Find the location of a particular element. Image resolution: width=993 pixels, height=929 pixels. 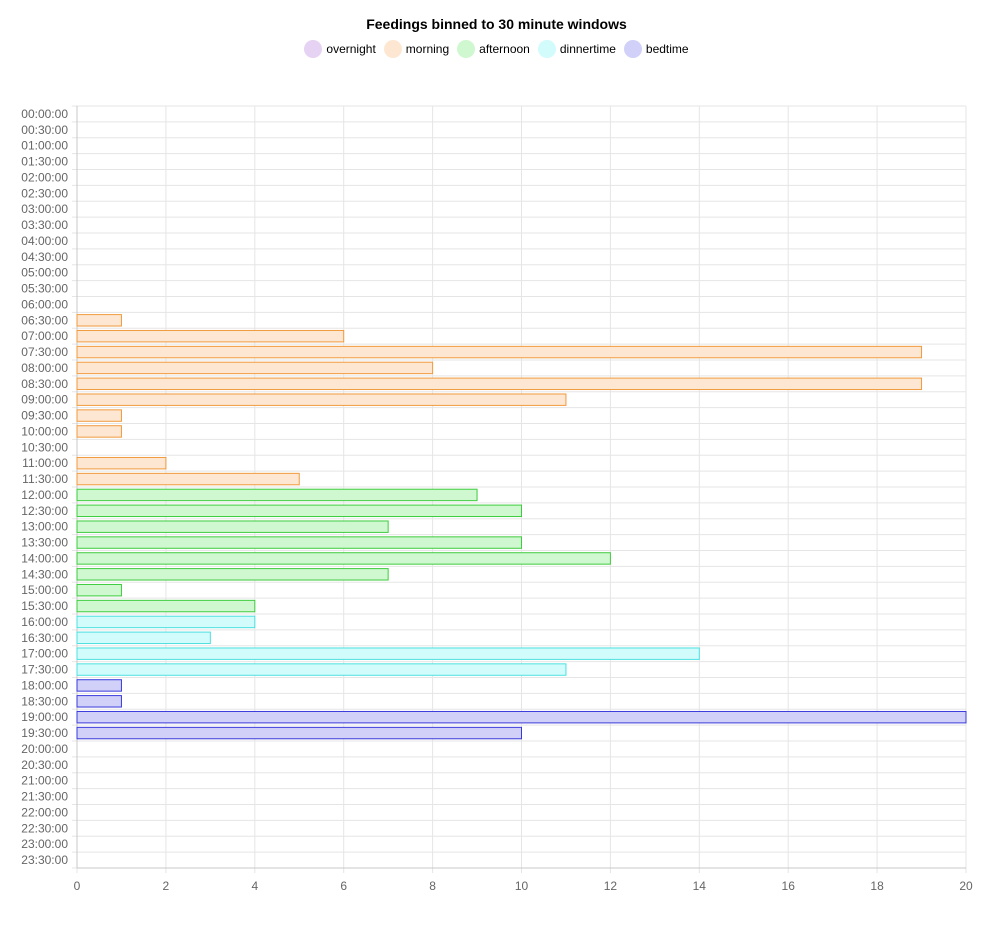

y-tick-label: 20:00:00 is located at coordinates (44, 749).